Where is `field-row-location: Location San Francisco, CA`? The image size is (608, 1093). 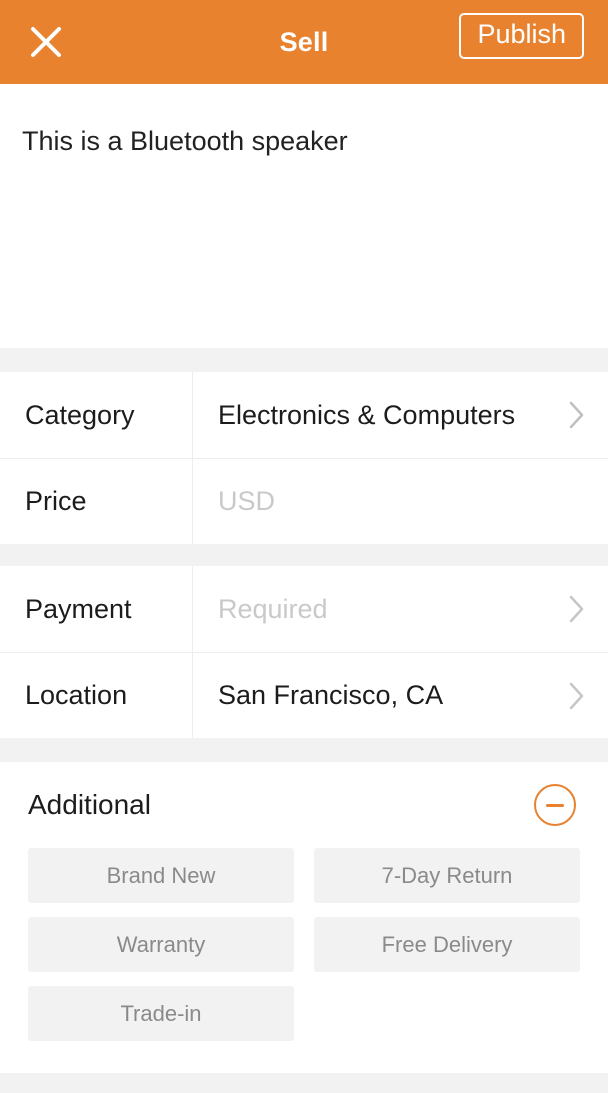
field-row-location: Location San Francisco, CA is located at coordinates (304, 695).